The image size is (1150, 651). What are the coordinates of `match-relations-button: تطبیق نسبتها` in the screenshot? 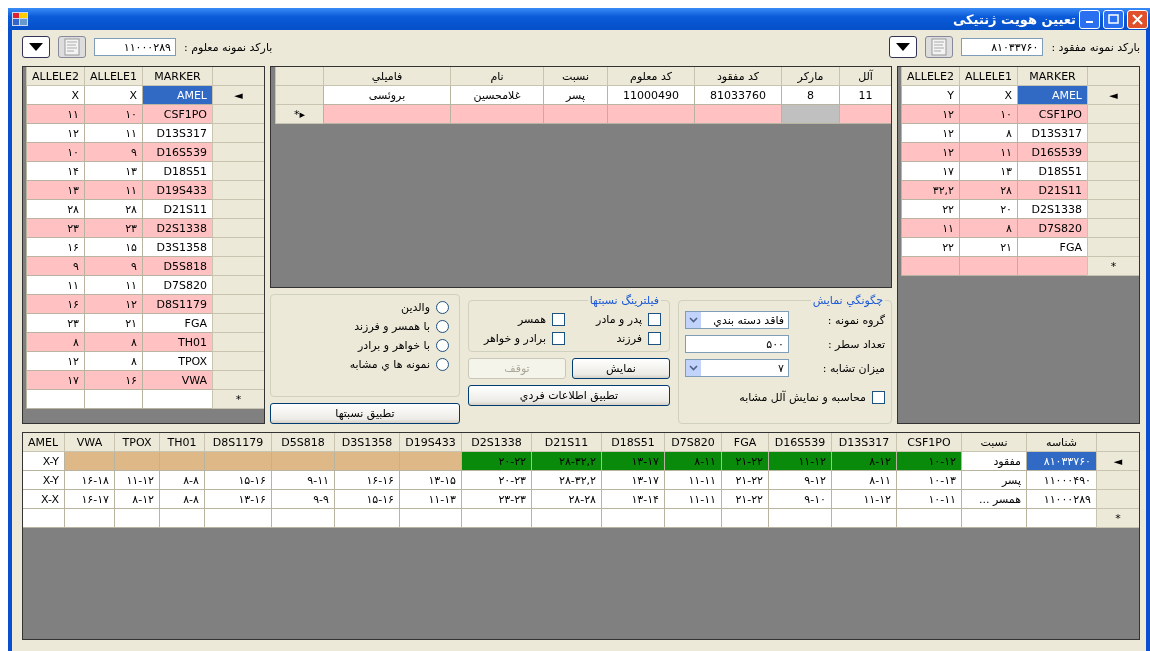 It's located at (365, 413).